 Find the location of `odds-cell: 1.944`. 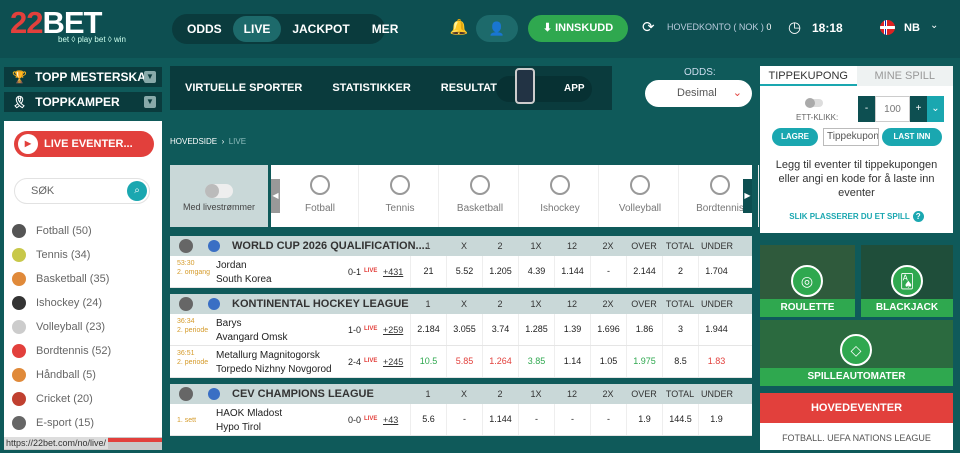

odds-cell: 1.944 is located at coordinates (716, 329).